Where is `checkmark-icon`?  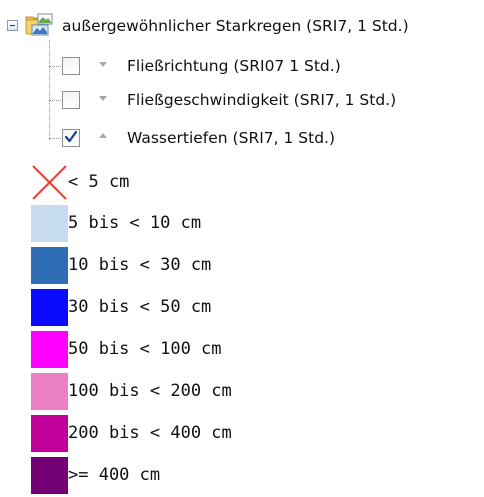
checkmark-icon is located at coordinates (71, 136).